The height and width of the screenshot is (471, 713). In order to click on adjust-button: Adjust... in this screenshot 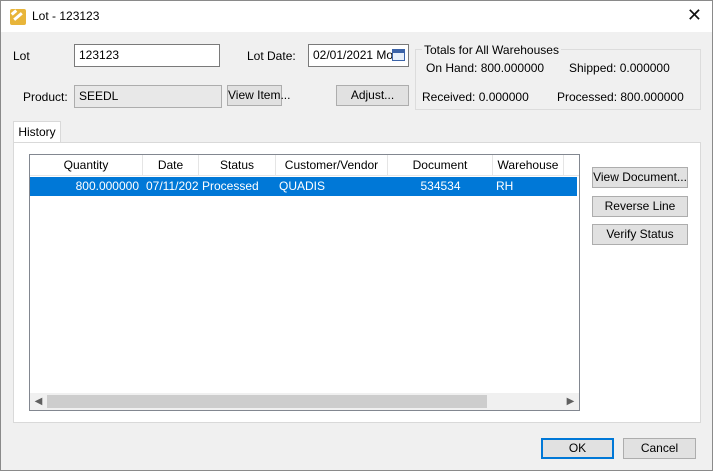, I will do `click(372, 95)`.